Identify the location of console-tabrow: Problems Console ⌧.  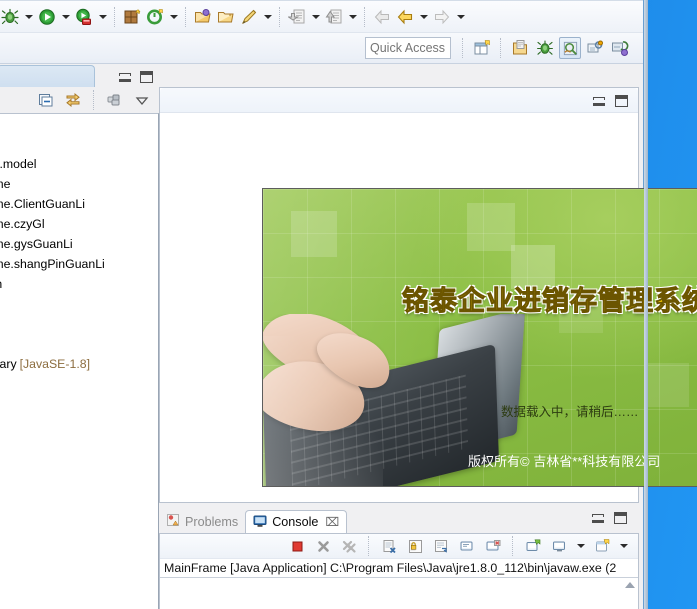
(399, 521).